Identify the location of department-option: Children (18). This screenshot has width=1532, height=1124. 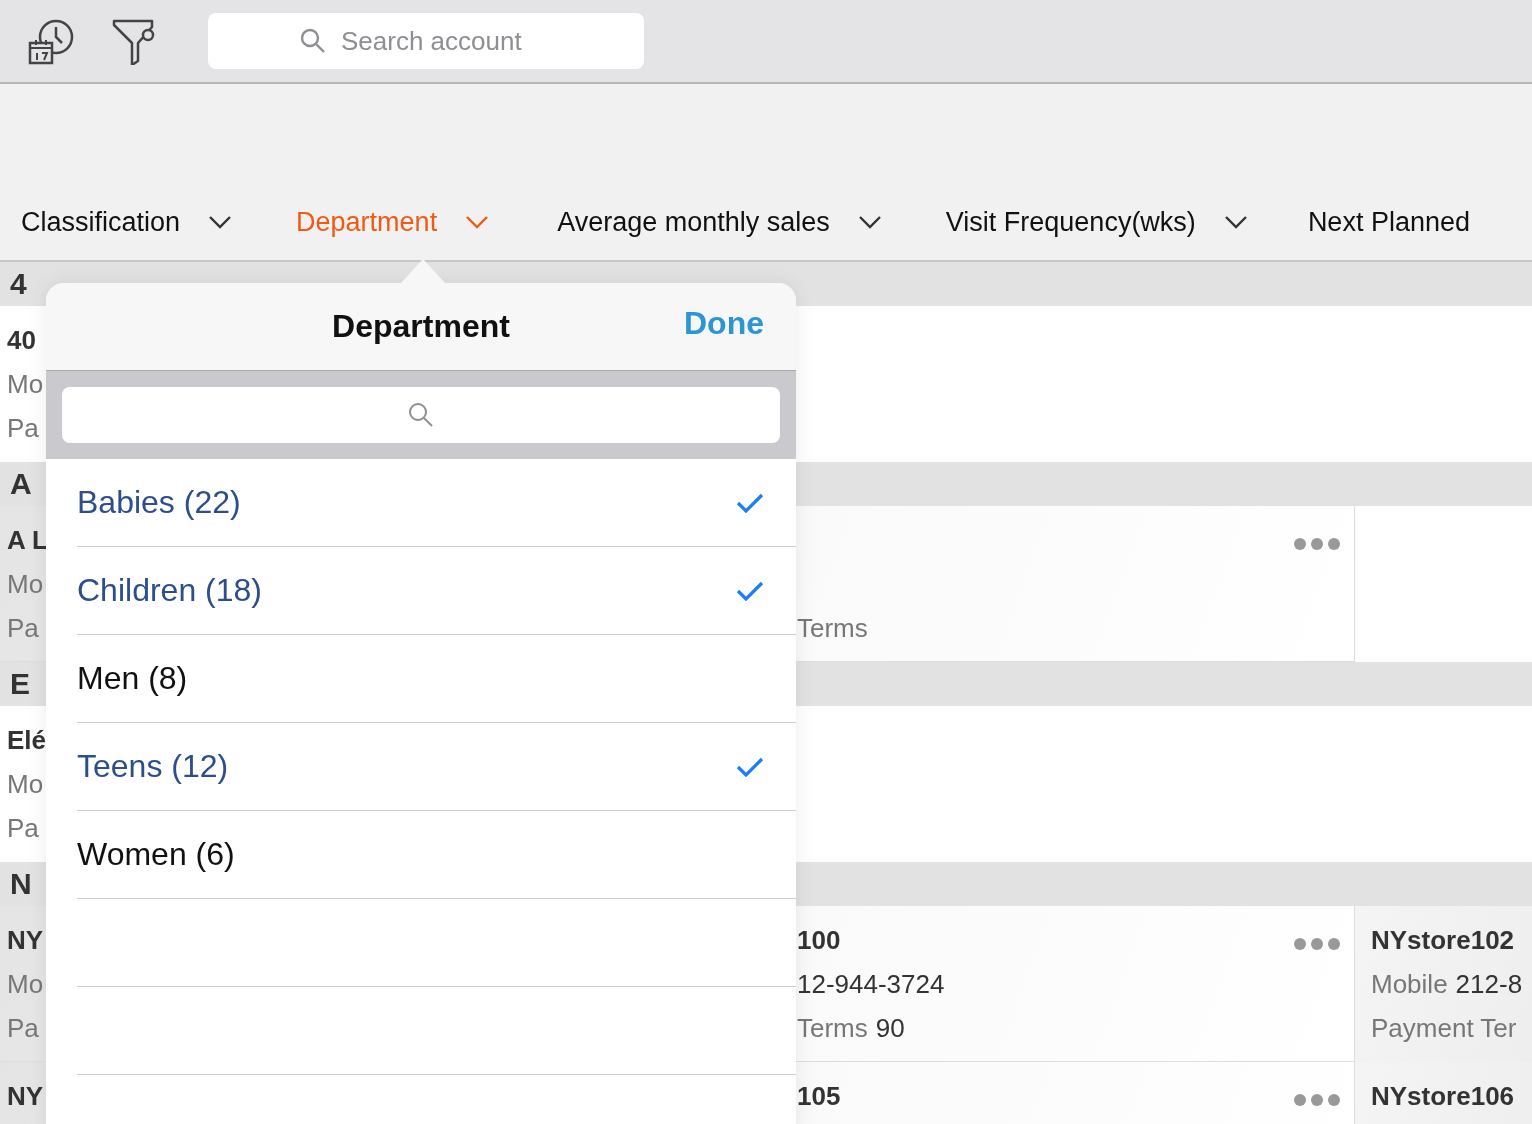
(436, 591).